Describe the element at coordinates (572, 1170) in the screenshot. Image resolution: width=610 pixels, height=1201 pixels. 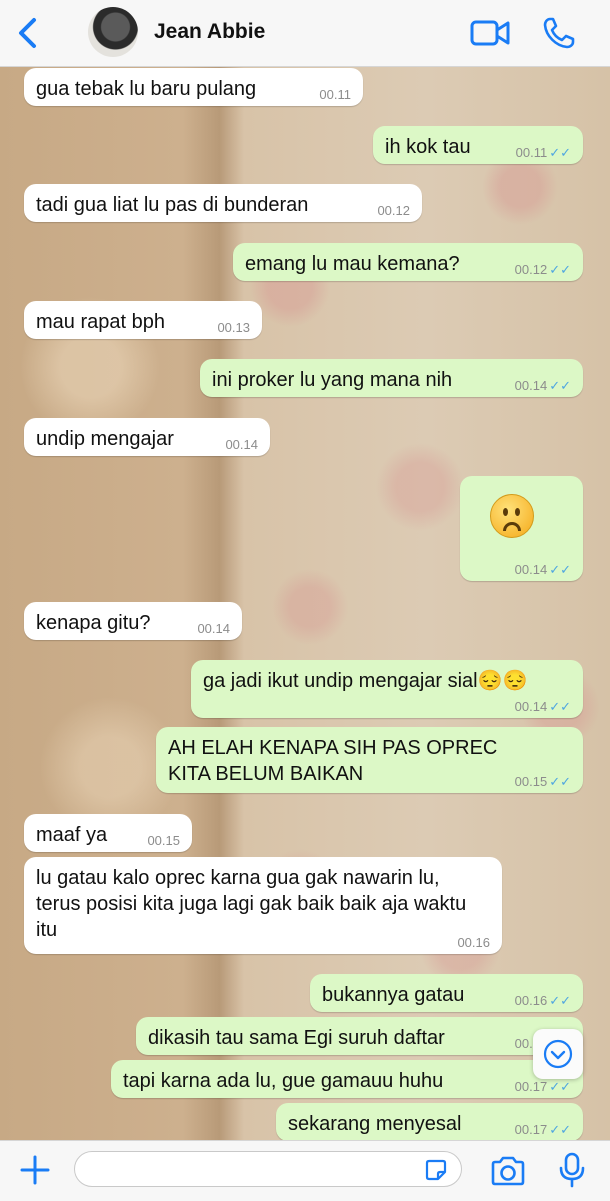
I see `microphone-icon` at that location.